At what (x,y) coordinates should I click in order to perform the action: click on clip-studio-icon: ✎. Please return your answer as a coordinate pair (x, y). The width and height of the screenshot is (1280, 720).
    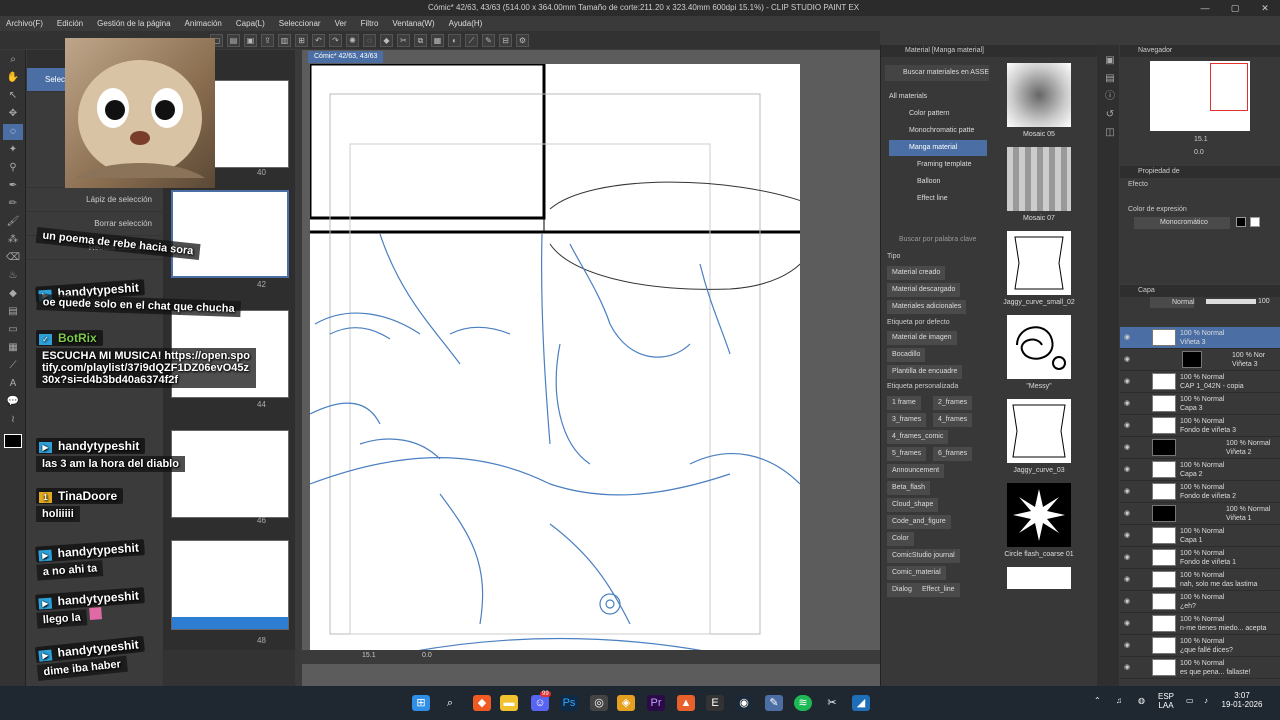
    Looking at the image, I should click on (774, 703).